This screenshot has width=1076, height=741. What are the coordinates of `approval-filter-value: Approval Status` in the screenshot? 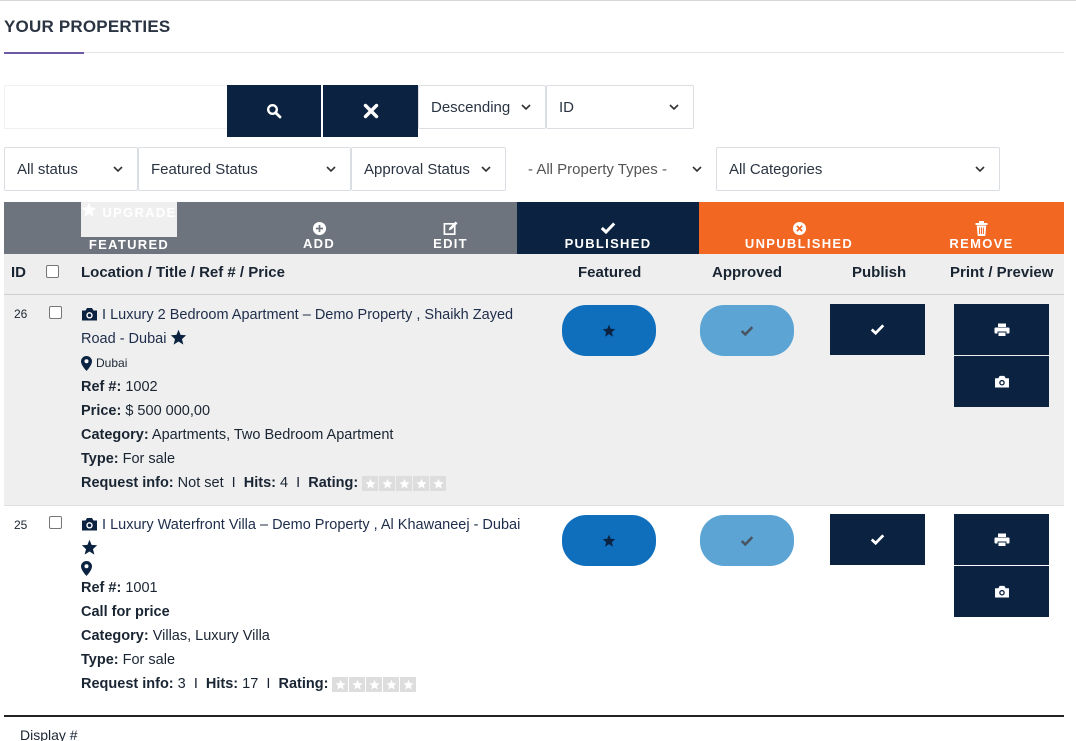 It's located at (417, 169).